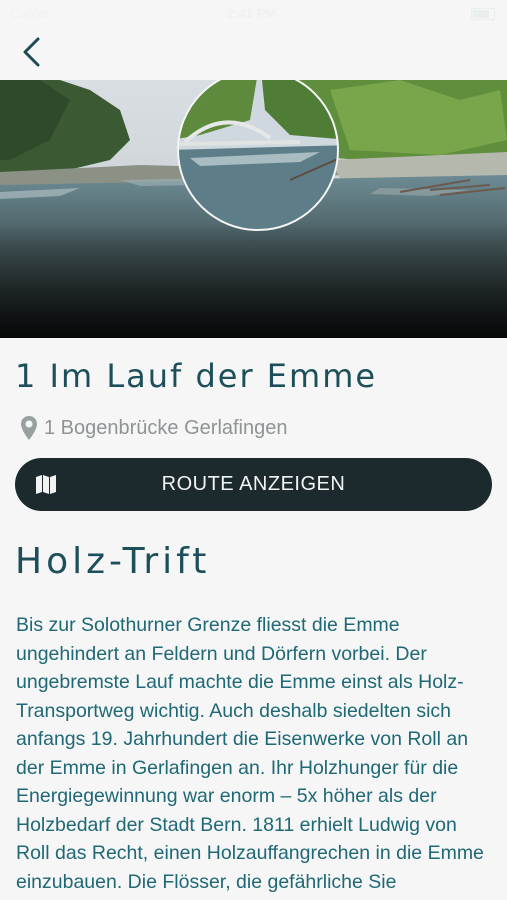  What do you see at coordinates (30, 13) in the screenshot?
I see `carrier-label: Carrier` at bounding box center [30, 13].